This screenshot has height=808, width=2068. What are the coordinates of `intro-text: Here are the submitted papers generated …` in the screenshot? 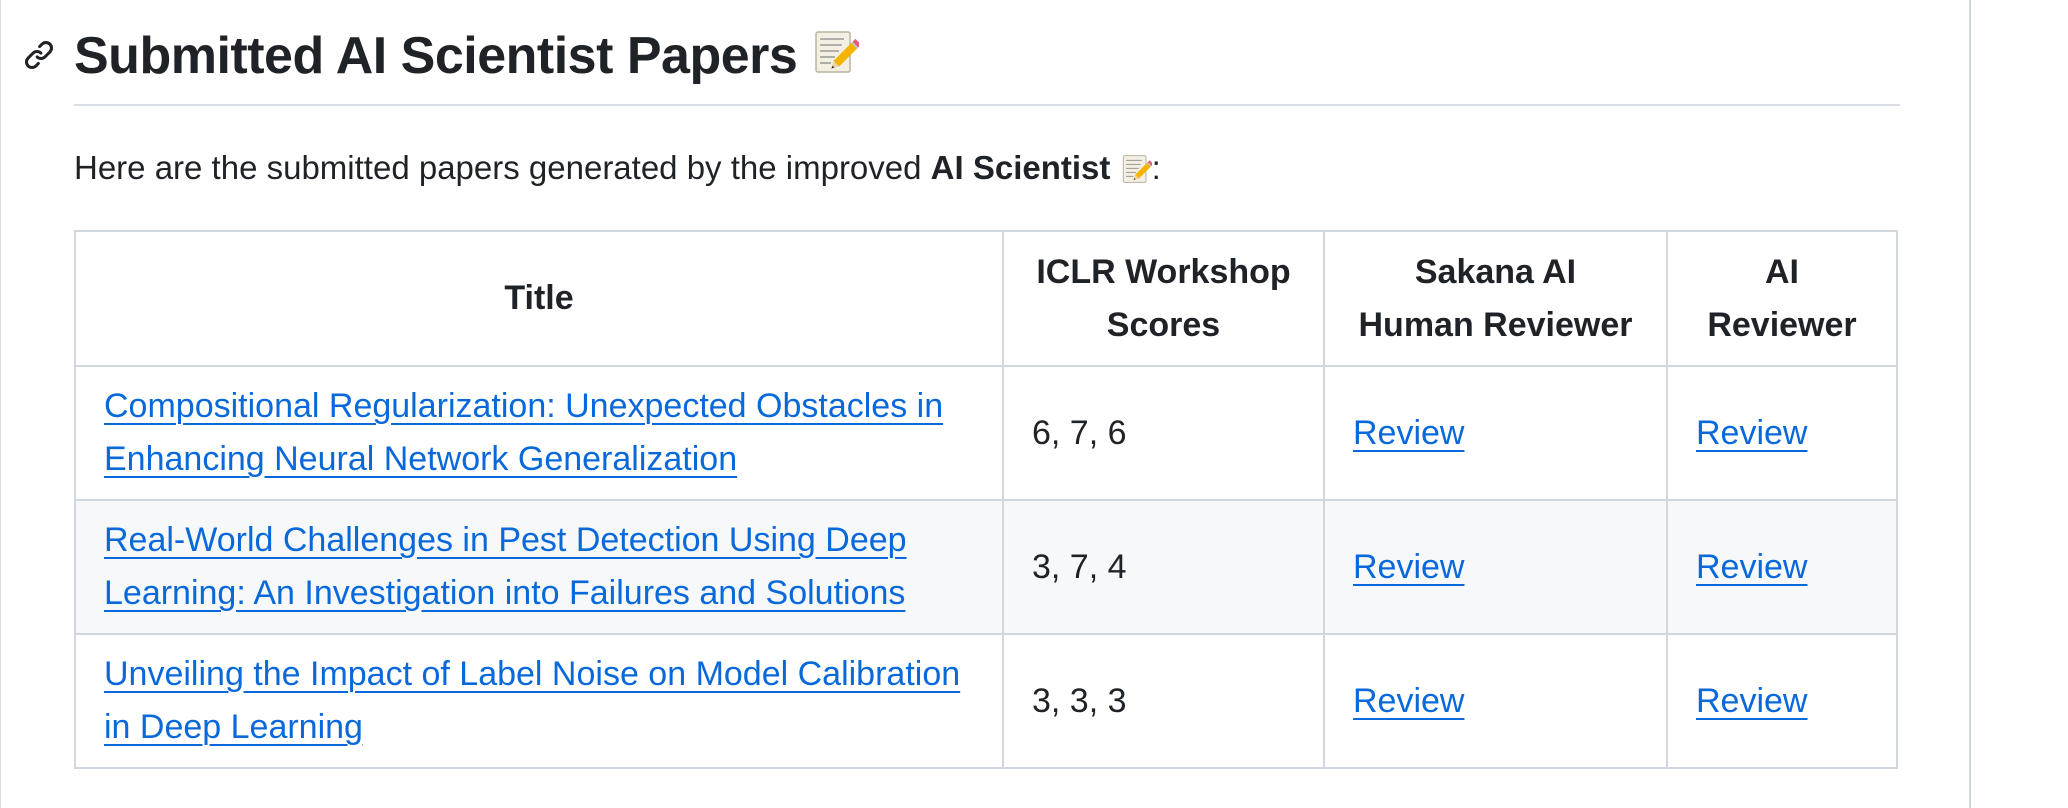 It's located at (502, 167).